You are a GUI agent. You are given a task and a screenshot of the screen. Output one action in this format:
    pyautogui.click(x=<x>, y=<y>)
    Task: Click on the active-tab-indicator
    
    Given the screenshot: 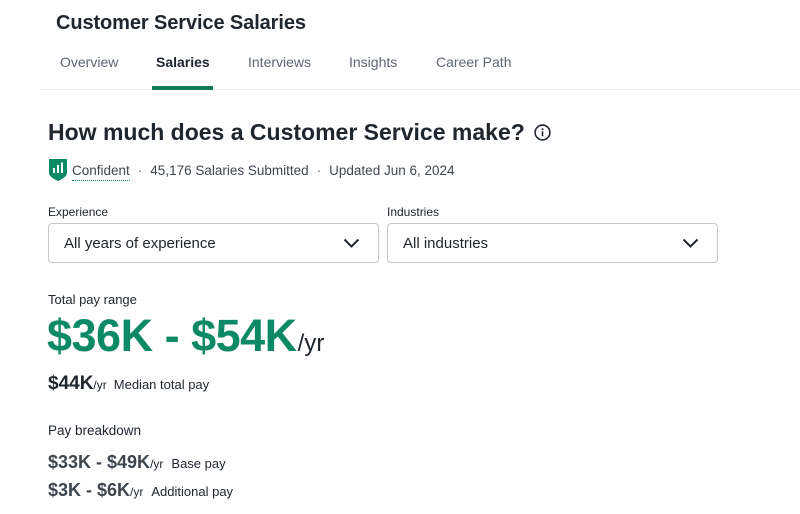 What is the action you would take?
    pyautogui.click(x=182, y=88)
    